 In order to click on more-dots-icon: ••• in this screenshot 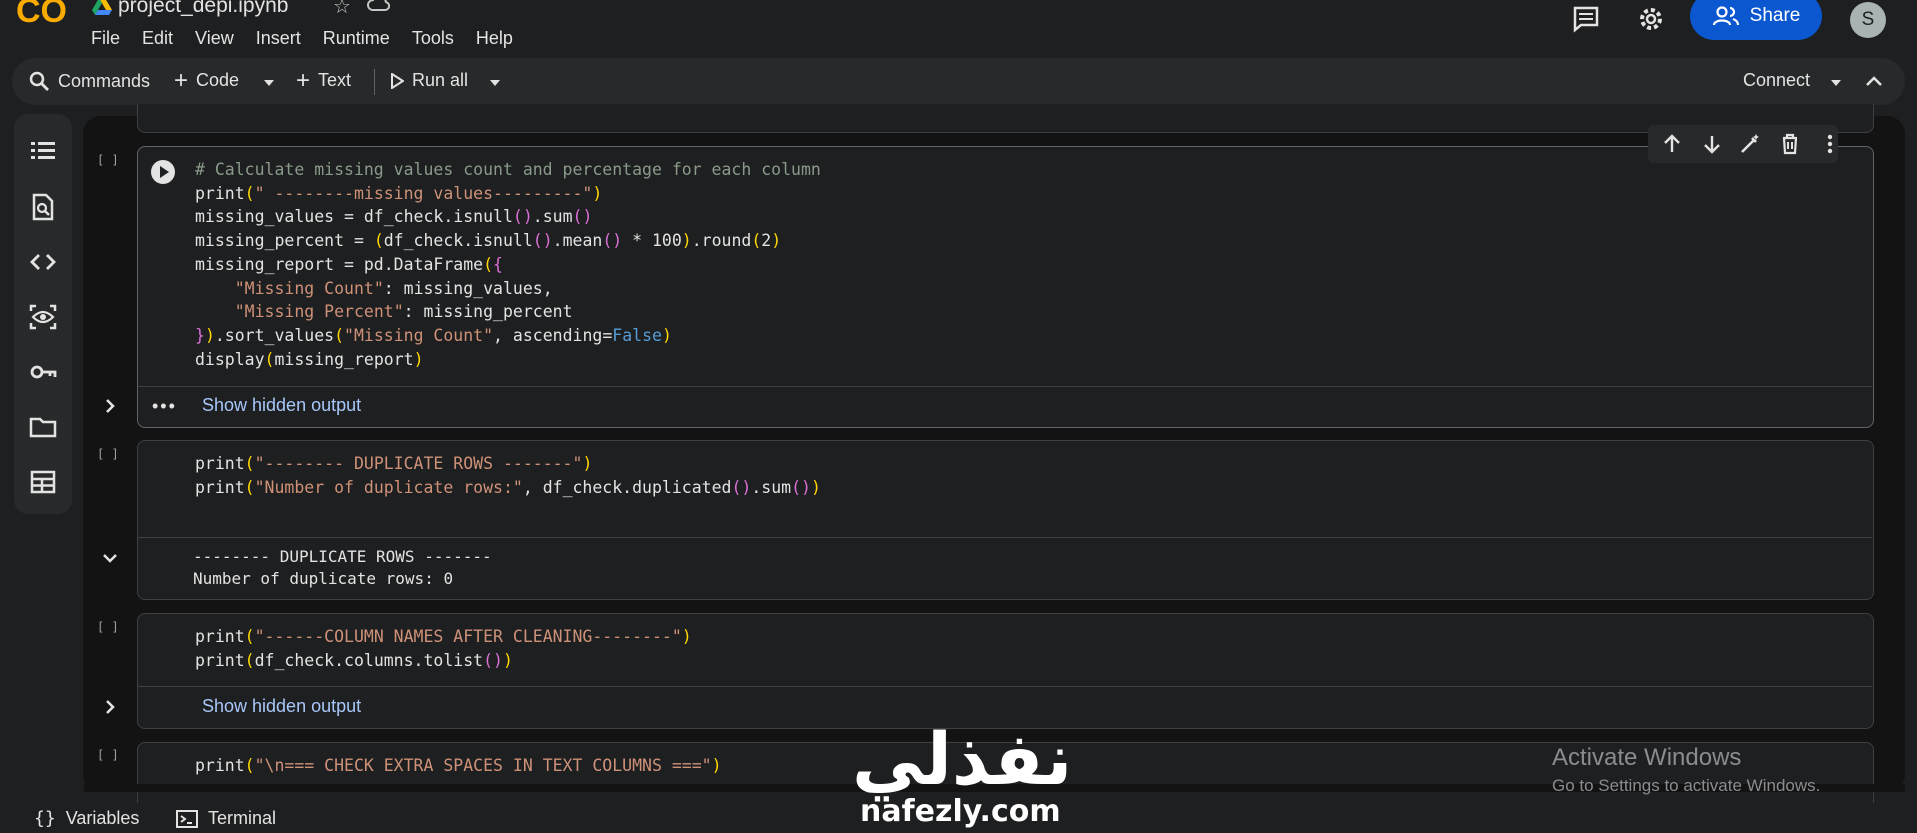, I will do `click(164, 406)`.